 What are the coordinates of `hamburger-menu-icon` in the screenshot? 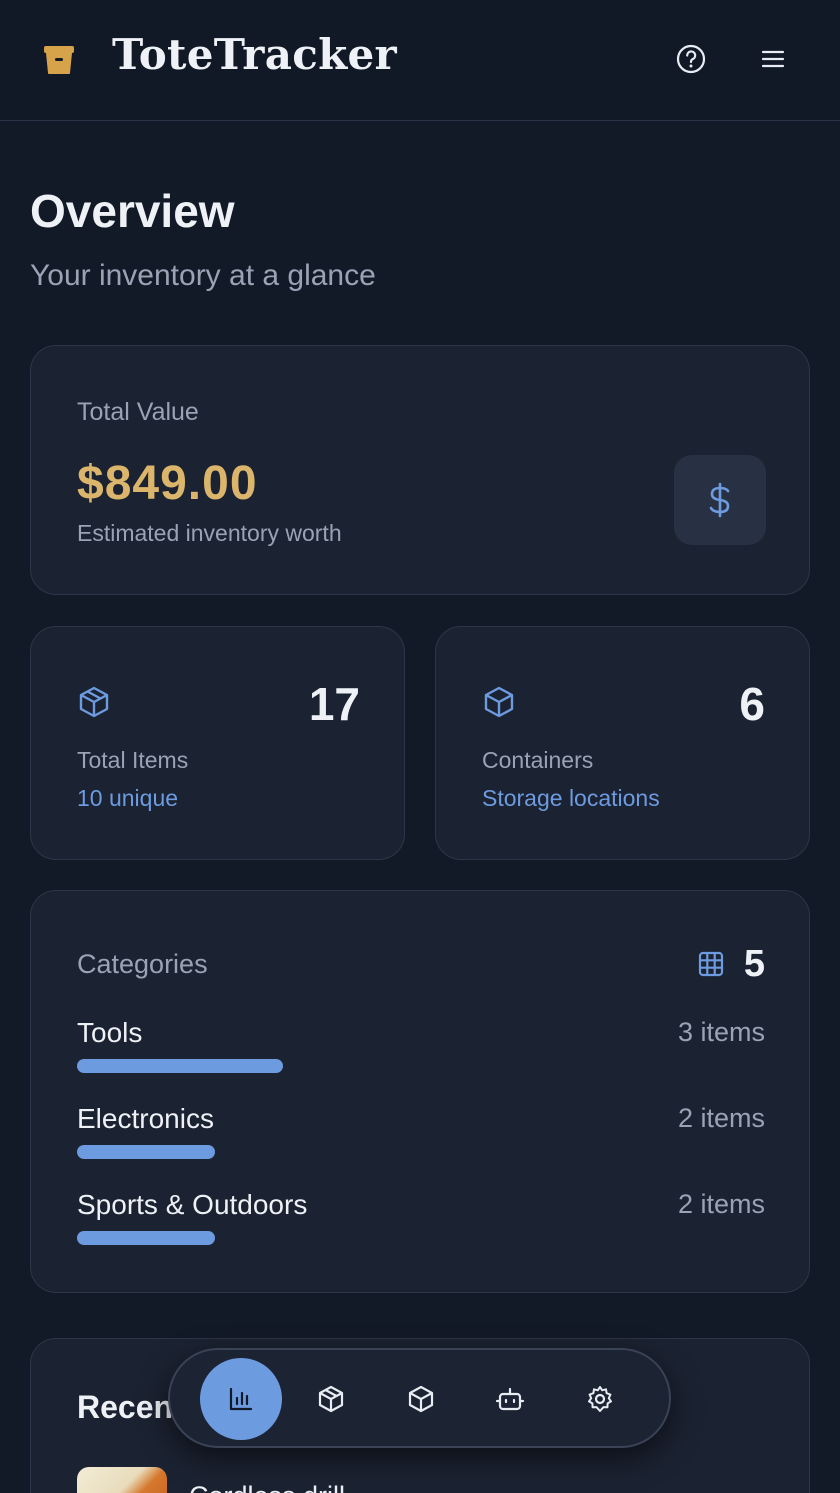 It's located at (773, 59).